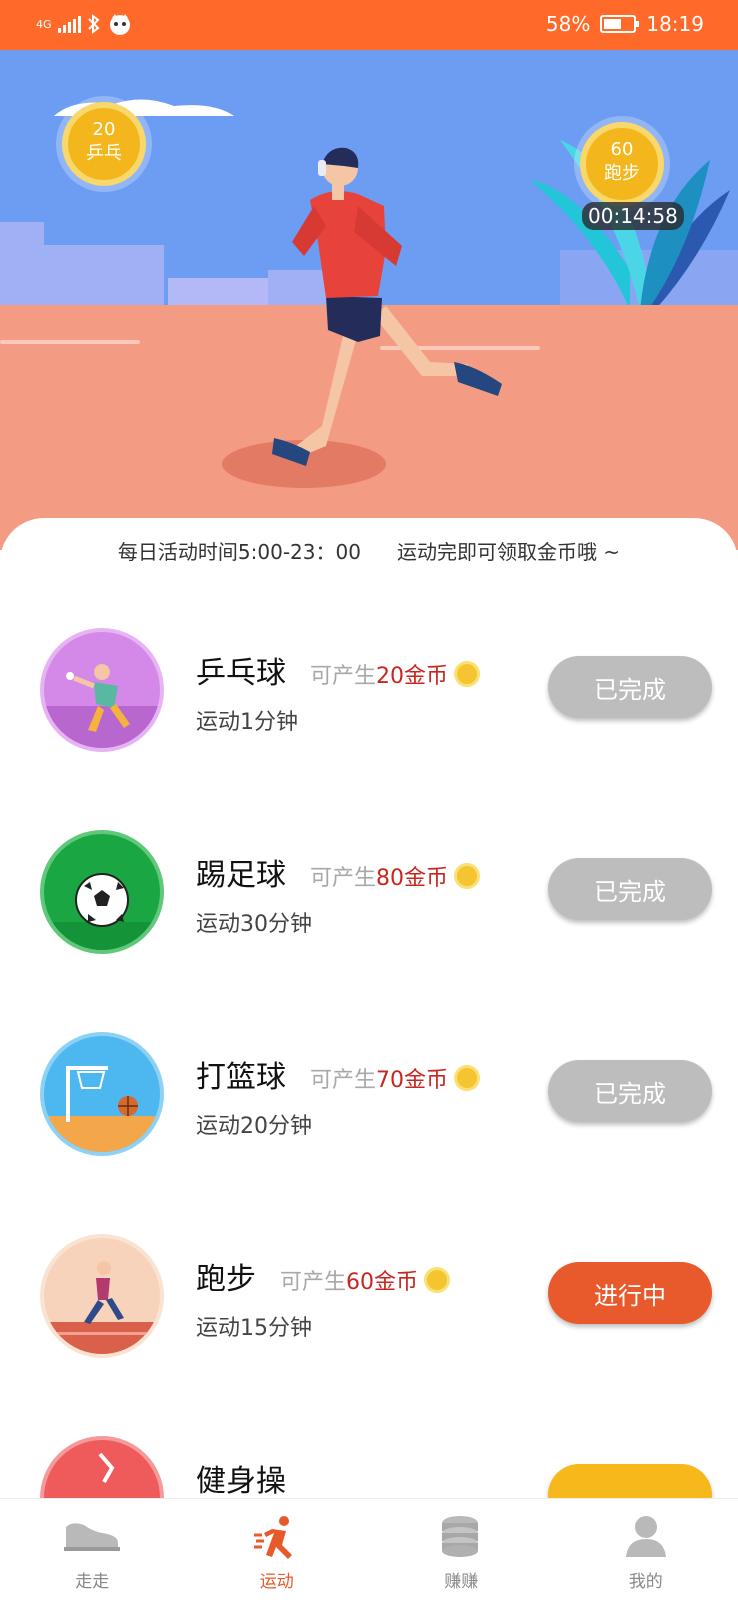  What do you see at coordinates (247, 722) in the screenshot?
I see `activity-duration: 运动1分钟` at bounding box center [247, 722].